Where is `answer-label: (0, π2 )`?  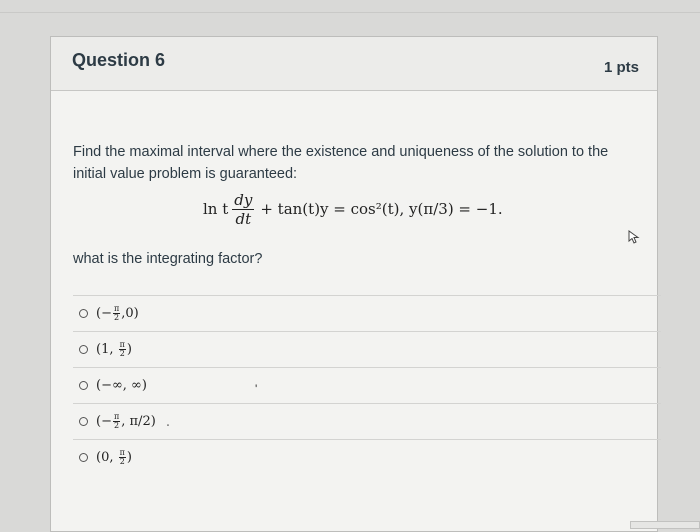
answer-label: (0, π2 ) is located at coordinates (114, 457).